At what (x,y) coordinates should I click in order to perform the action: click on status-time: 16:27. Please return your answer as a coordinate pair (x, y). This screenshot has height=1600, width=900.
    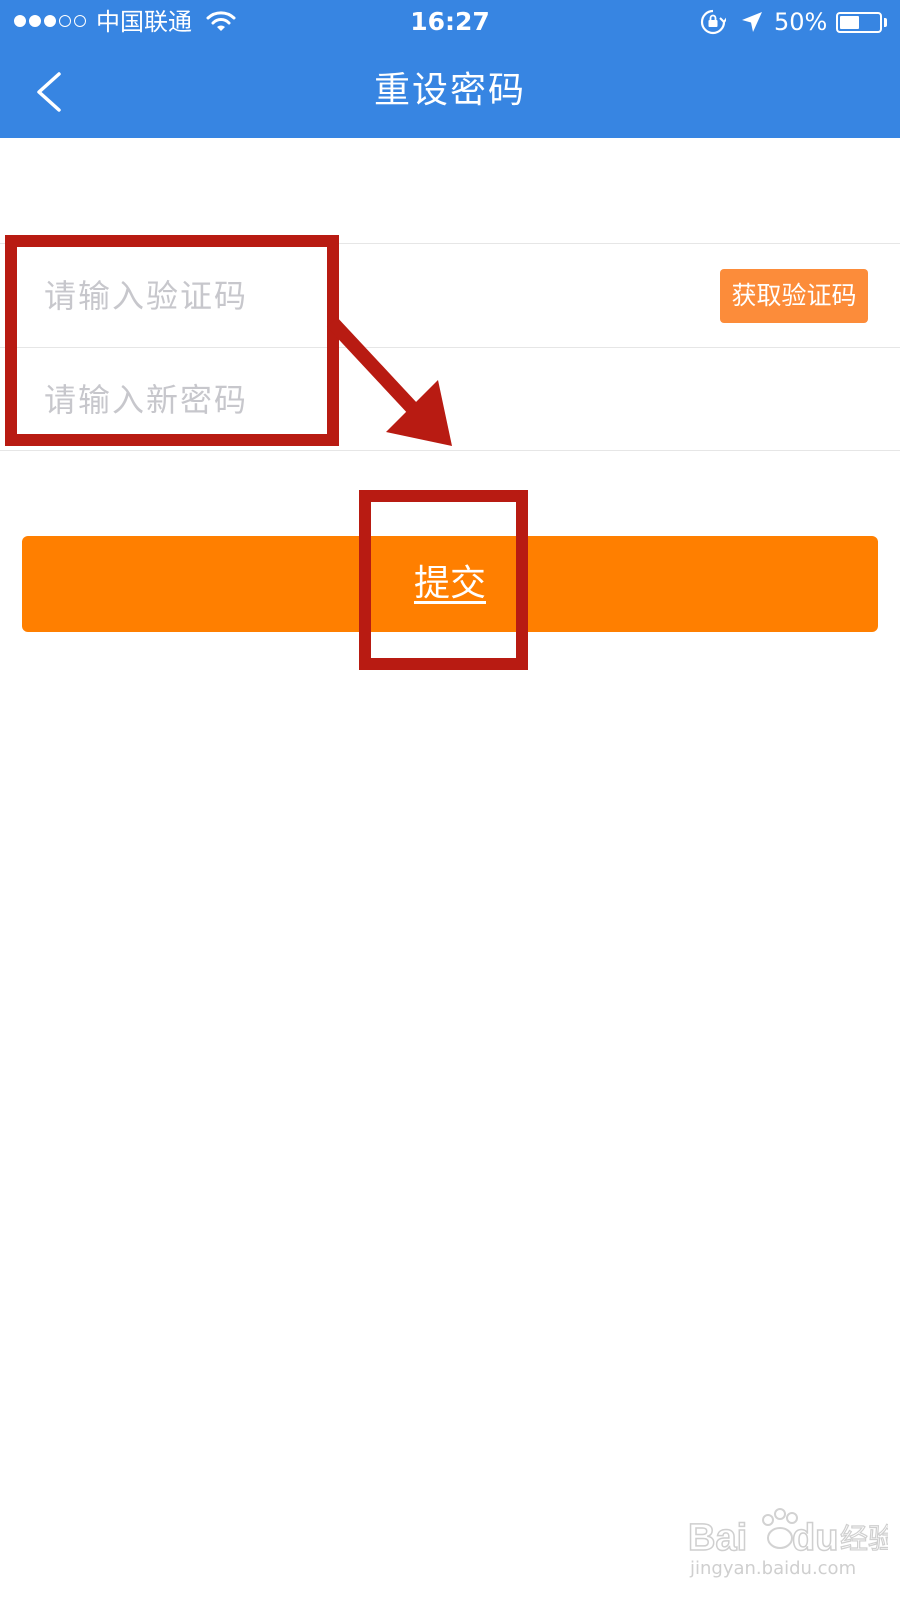
    Looking at the image, I should click on (450, 21).